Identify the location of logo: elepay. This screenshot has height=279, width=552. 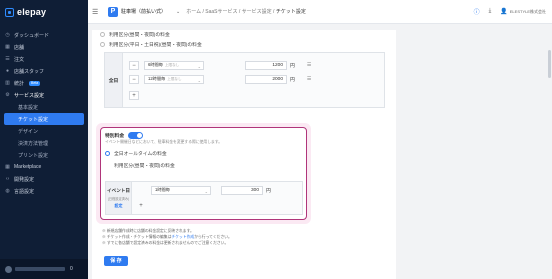
(44, 12).